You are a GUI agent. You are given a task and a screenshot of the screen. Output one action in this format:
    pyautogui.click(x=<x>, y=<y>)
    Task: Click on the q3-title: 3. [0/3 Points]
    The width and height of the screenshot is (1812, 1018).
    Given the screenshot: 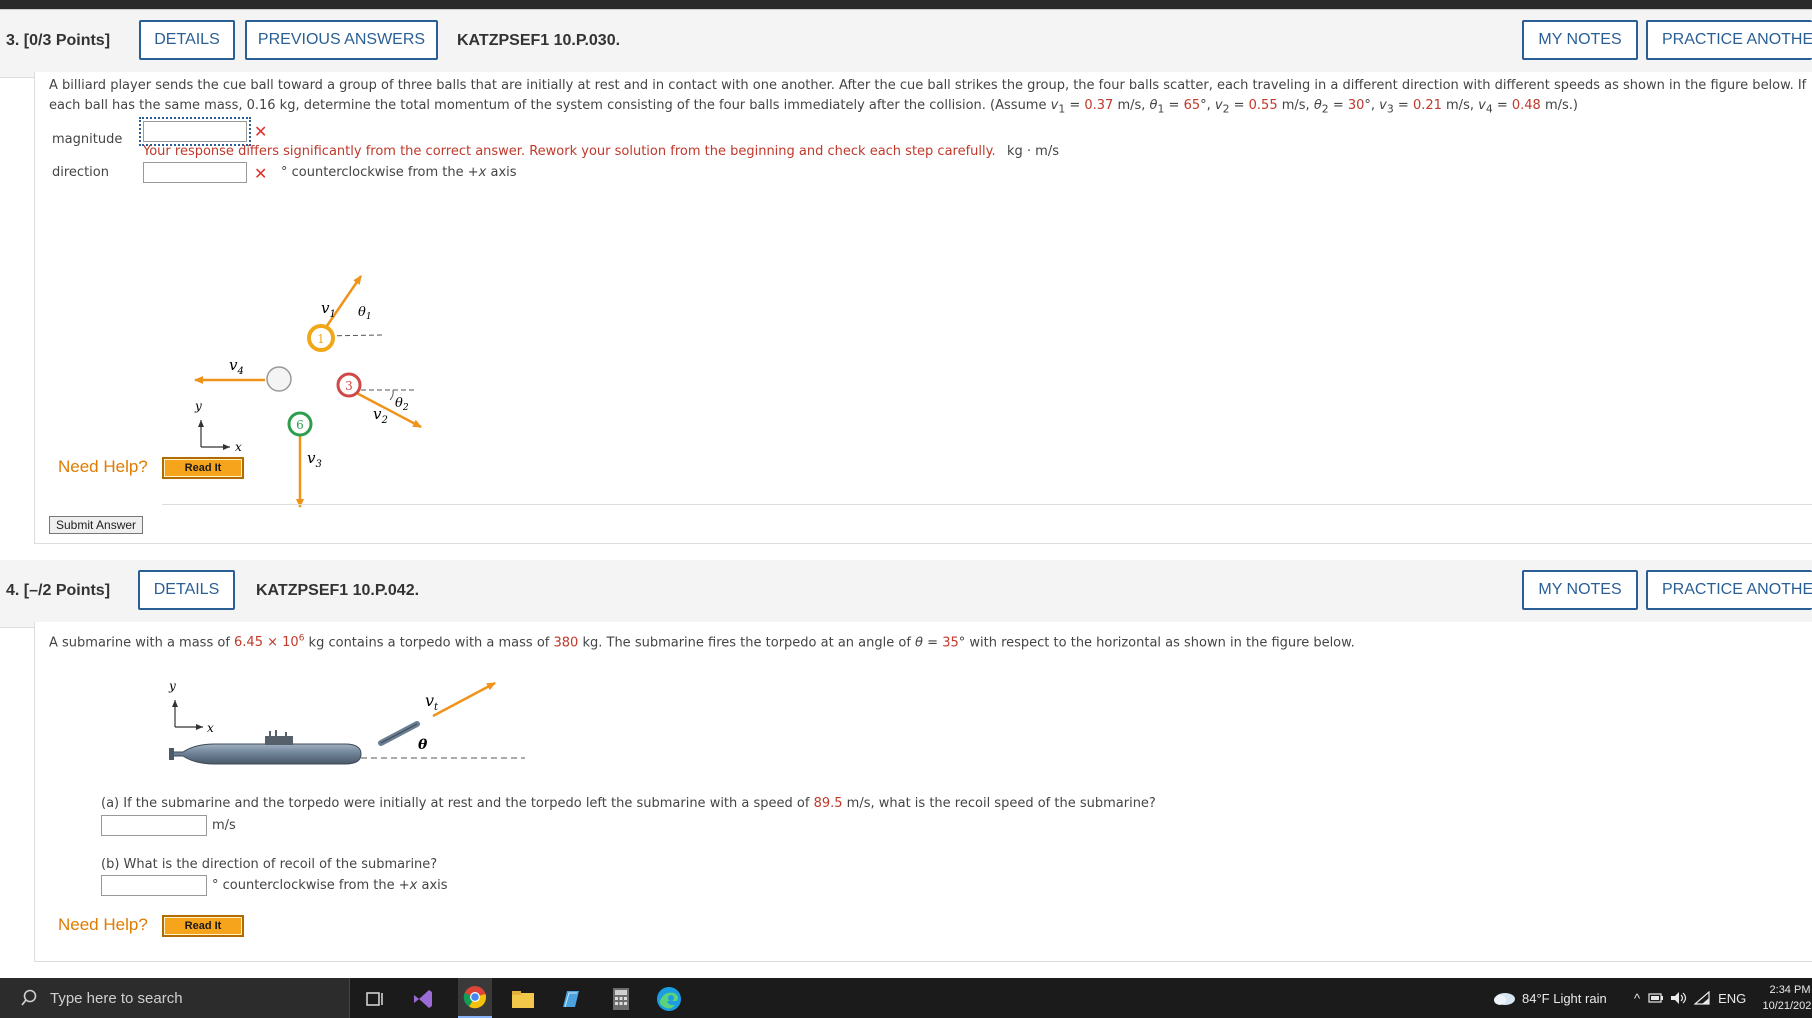 What is the action you would take?
    pyautogui.click(x=58, y=40)
    